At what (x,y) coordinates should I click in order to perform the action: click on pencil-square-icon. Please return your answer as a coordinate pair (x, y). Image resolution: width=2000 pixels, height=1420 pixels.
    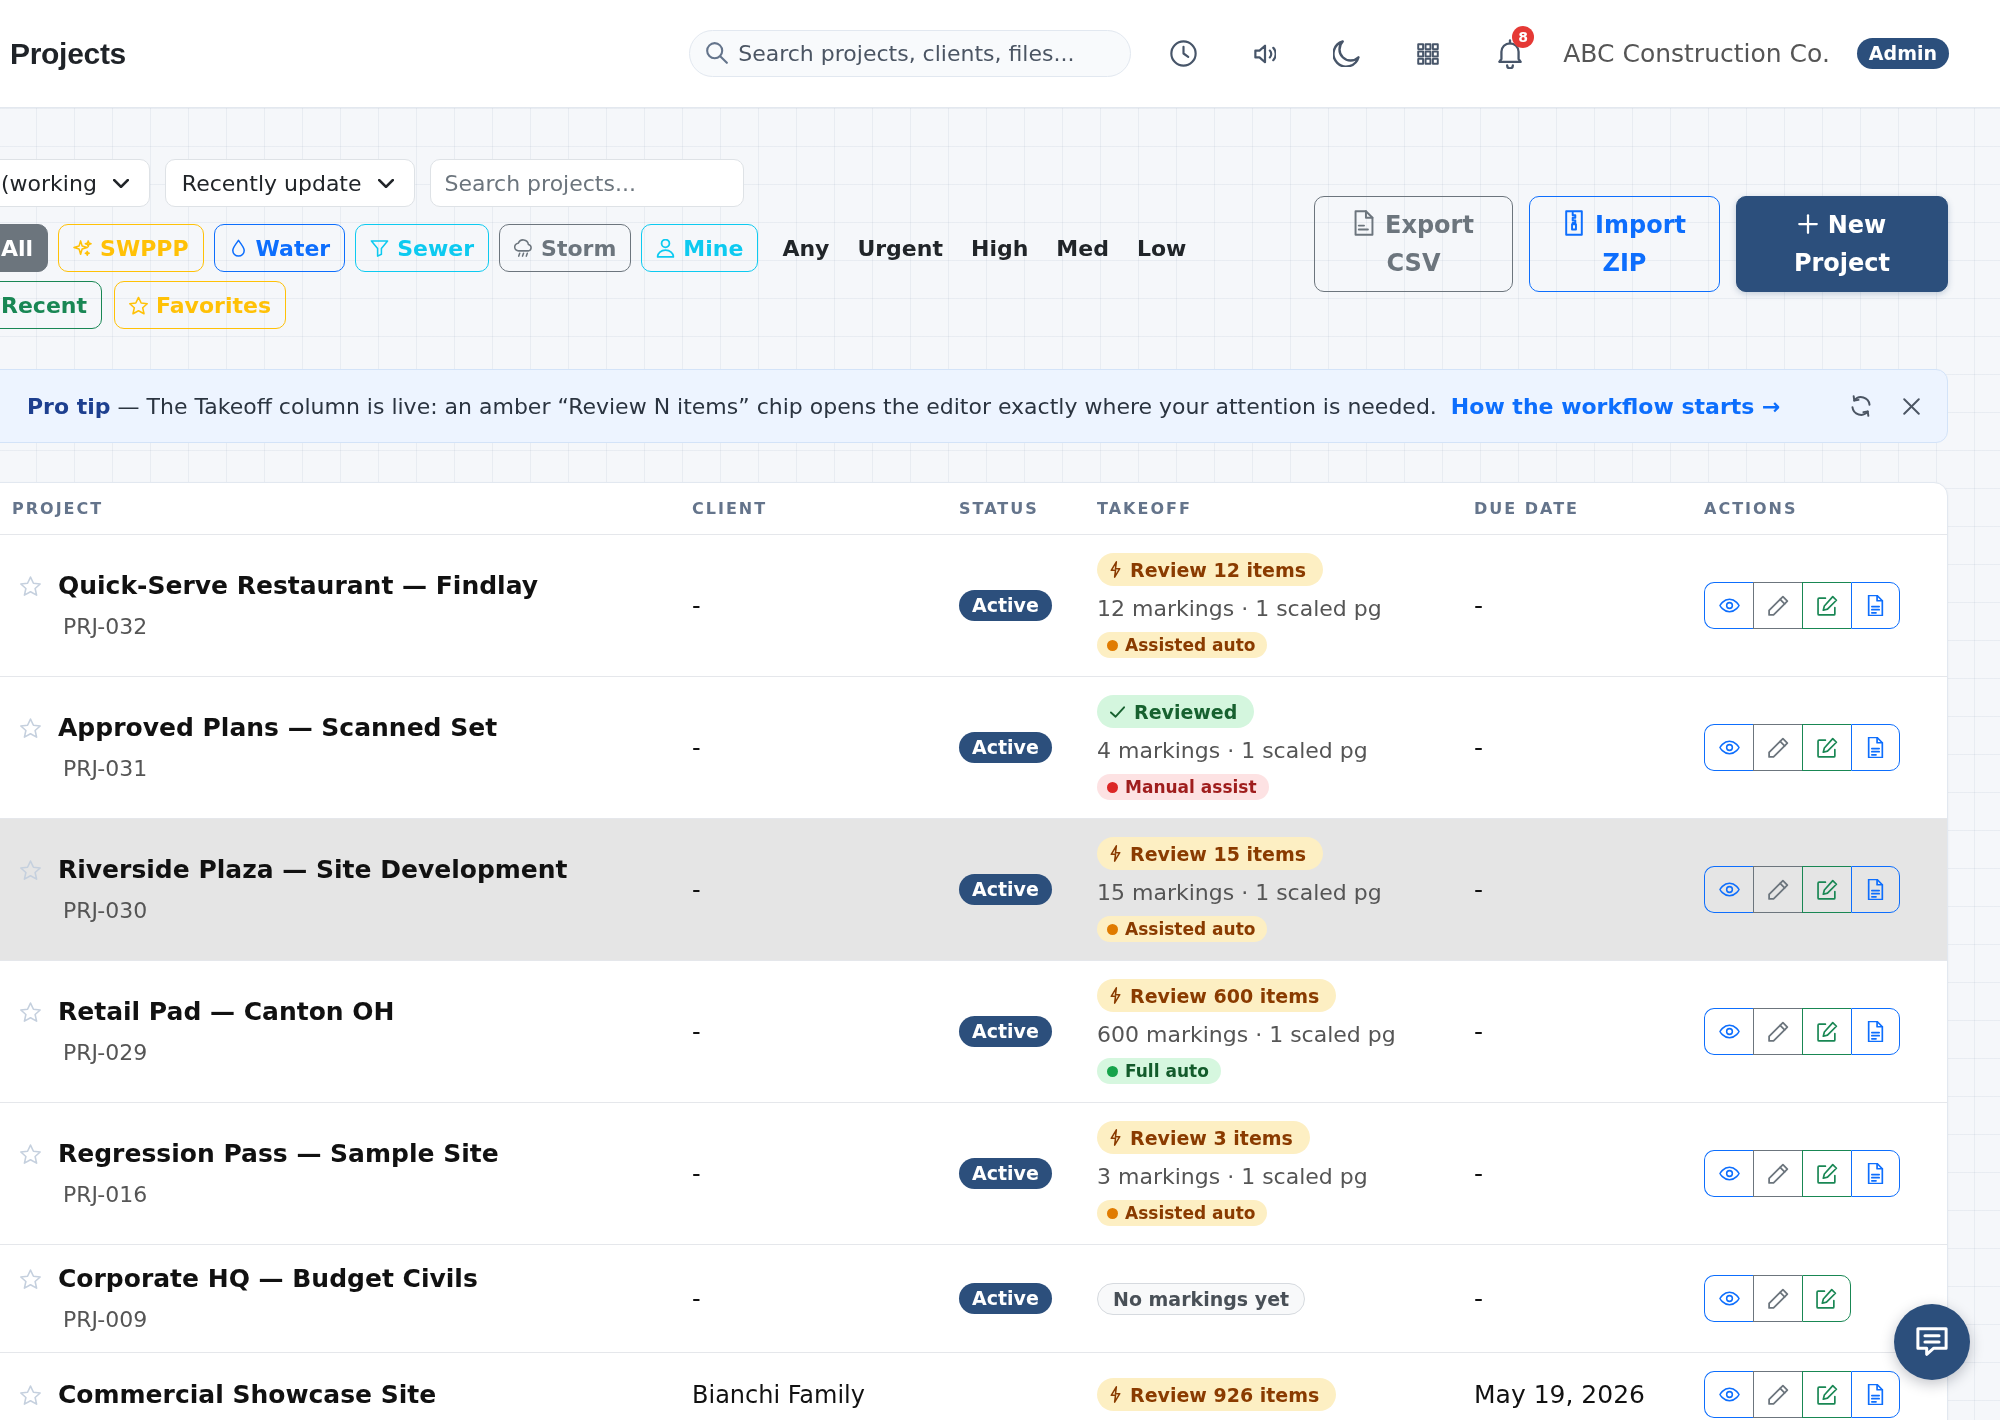
    Looking at the image, I should click on (1826, 1298).